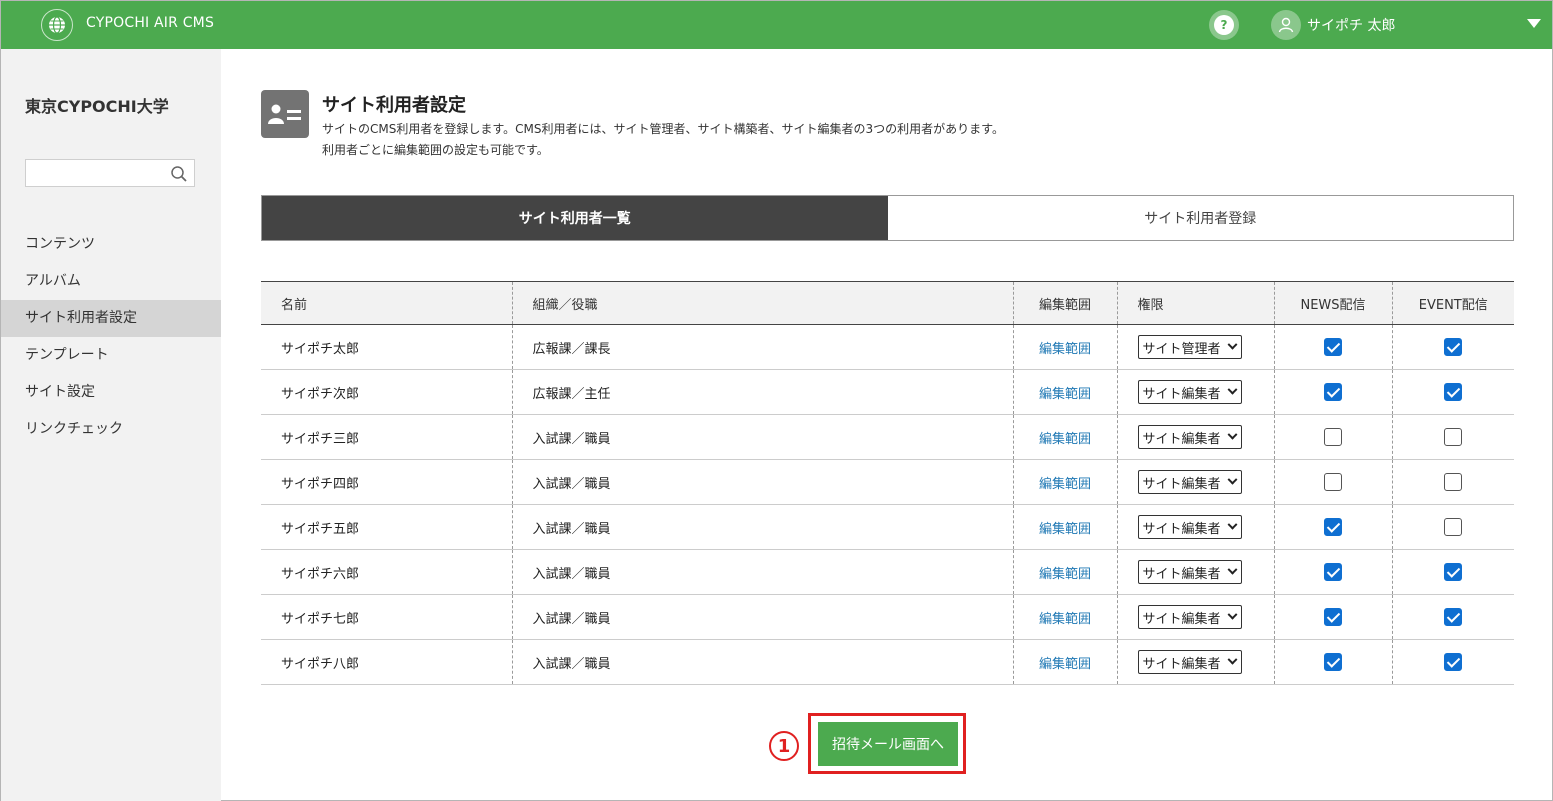 This screenshot has width=1553, height=801. I want to click on tab-user-list: サイト利用者一覧, so click(575, 218).